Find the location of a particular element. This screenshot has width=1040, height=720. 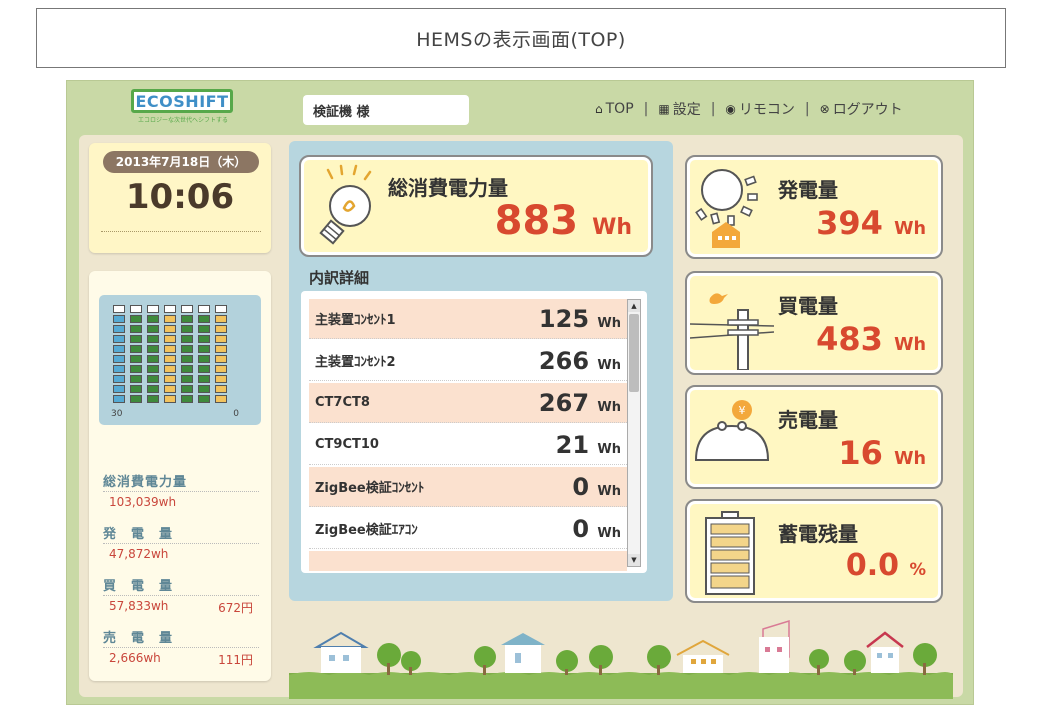

stat-value: 103,039wh is located at coordinates (143, 502).